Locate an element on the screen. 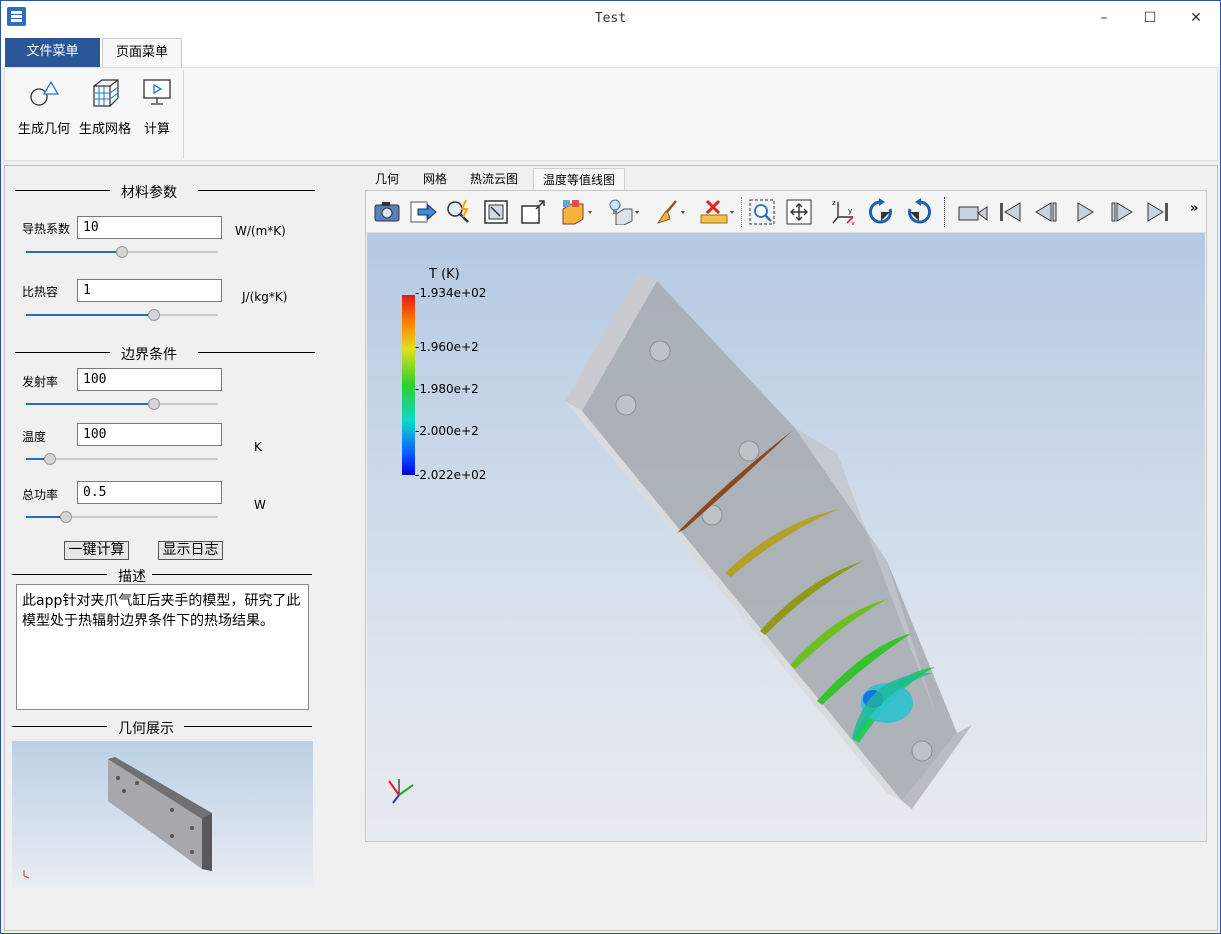 The width and height of the screenshot is (1221, 934). svg-text: x is located at coordinates (853, 222).